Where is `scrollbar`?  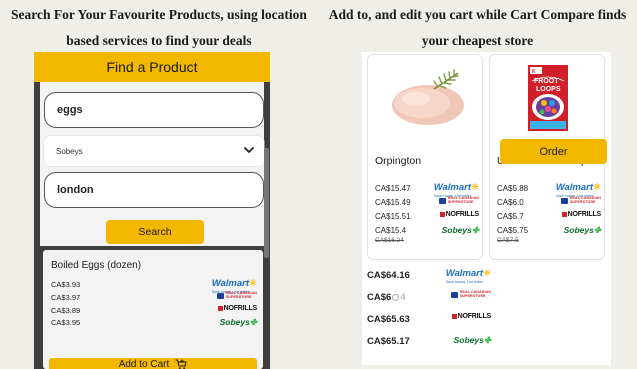
scrollbar is located at coordinates (266, 203).